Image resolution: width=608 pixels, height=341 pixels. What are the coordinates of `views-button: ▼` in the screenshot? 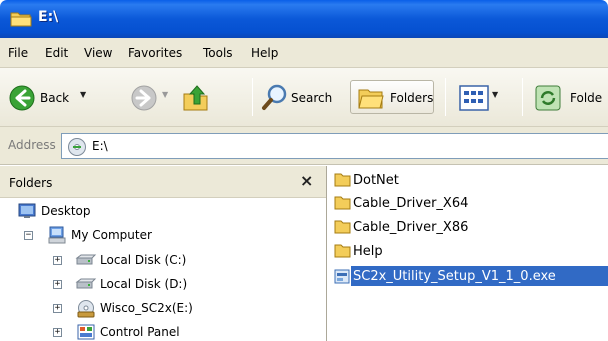 It's located at (482, 97).